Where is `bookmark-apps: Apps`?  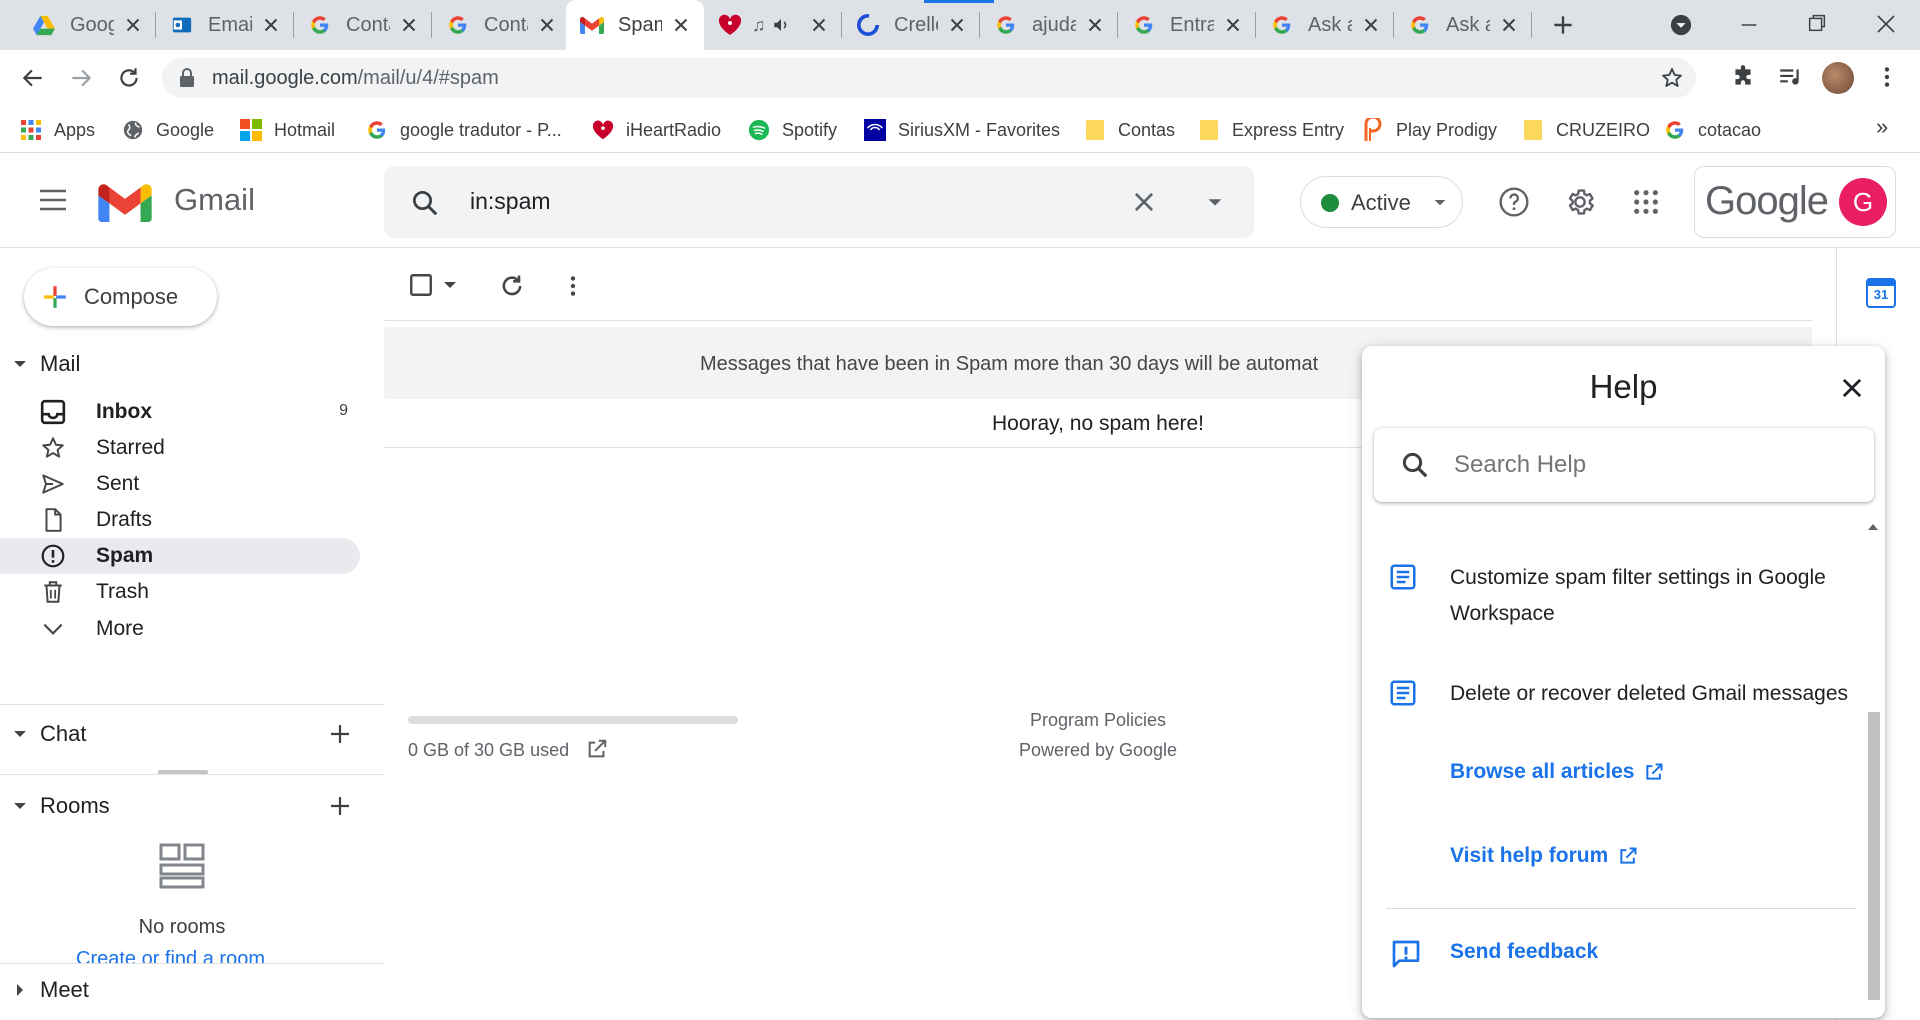
bookmark-apps: Apps is located at coordinates (57, 130).